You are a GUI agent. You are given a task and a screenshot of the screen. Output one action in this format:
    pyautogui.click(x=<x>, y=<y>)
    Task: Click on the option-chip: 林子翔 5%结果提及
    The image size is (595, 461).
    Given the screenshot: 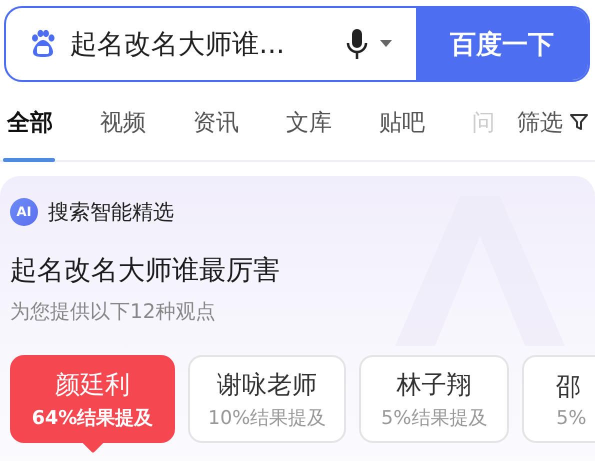 What is the action you would take?
    pyautogui.click(x=434, y=399)
    